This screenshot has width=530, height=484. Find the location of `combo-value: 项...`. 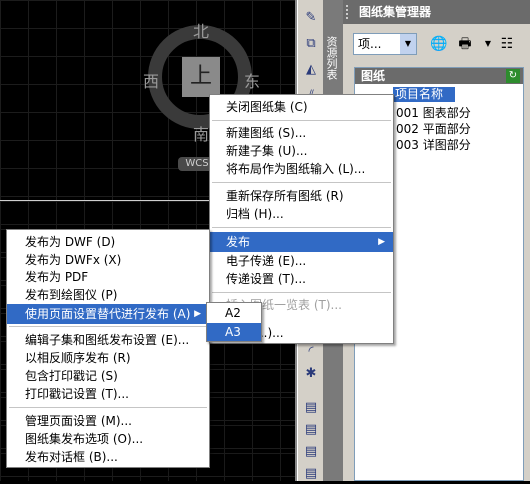

combo-value: 项... is located at coordinates (370, 44).